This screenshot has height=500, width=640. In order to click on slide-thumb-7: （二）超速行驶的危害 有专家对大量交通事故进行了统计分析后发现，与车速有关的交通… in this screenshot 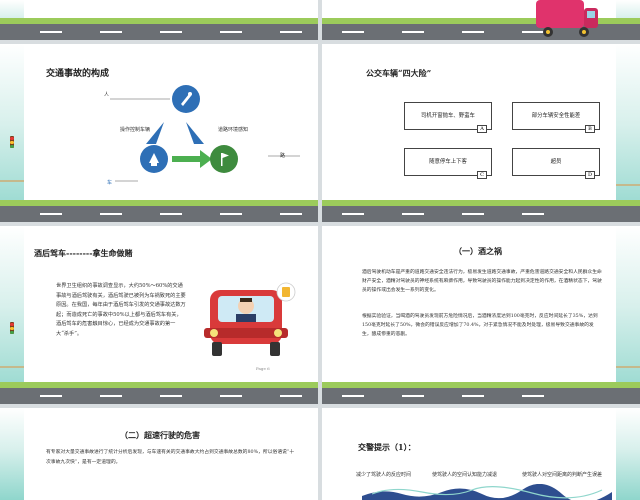, I will do `click(159, 454)`.